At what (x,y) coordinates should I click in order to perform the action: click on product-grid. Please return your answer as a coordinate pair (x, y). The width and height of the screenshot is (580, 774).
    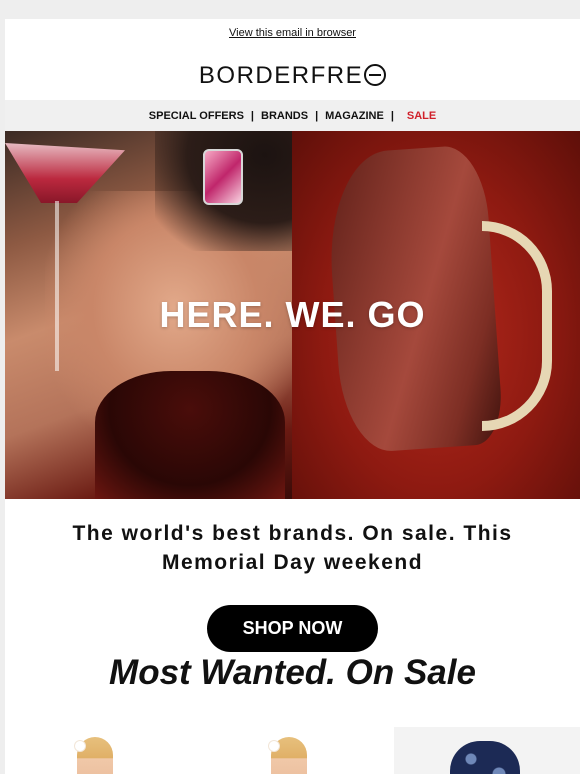
    Looking at the image, I should click on (292, 750).